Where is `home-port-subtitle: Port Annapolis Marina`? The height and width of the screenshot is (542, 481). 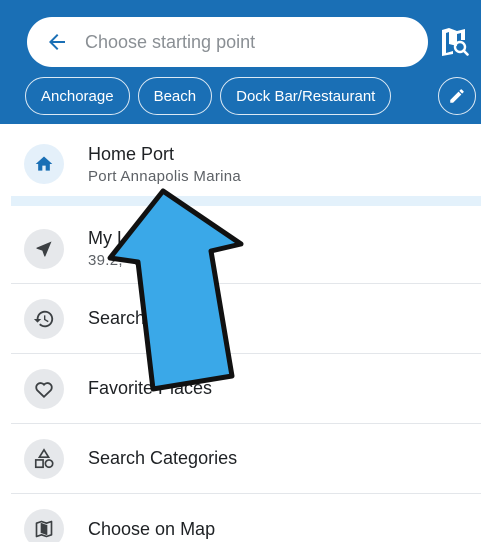
home-port-subtitle: Port Annapolis Marina is located at coordinates (165, 176).